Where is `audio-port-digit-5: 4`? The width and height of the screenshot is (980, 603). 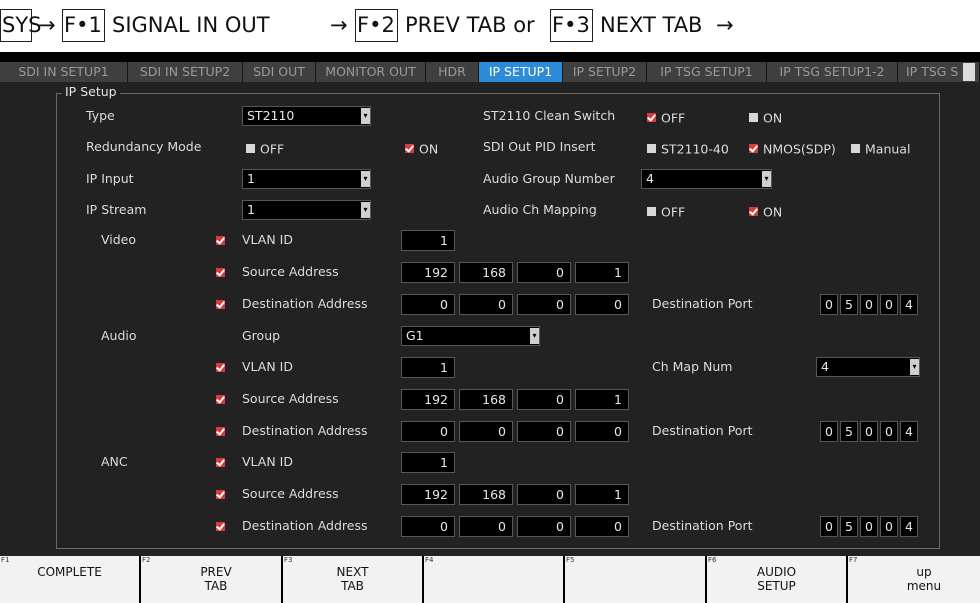
audio-port-digit-5: 4 is located at coordinates (909, 431).